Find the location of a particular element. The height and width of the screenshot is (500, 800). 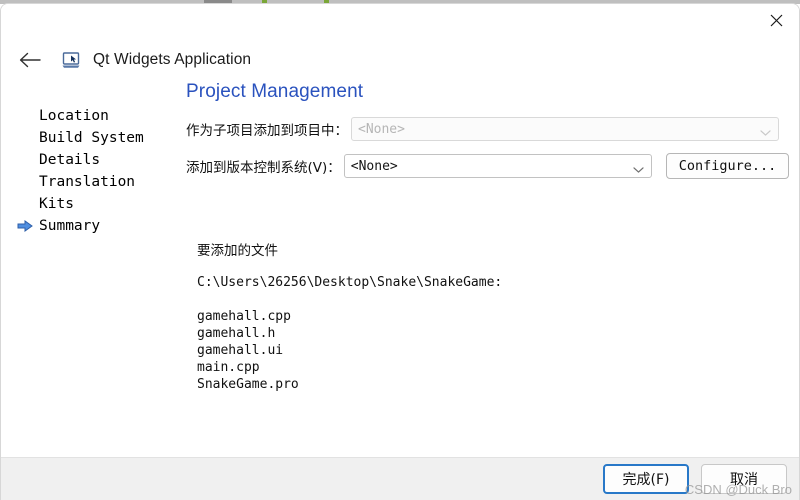

list-item: gamehall.h is located at coordinates (236, 333).